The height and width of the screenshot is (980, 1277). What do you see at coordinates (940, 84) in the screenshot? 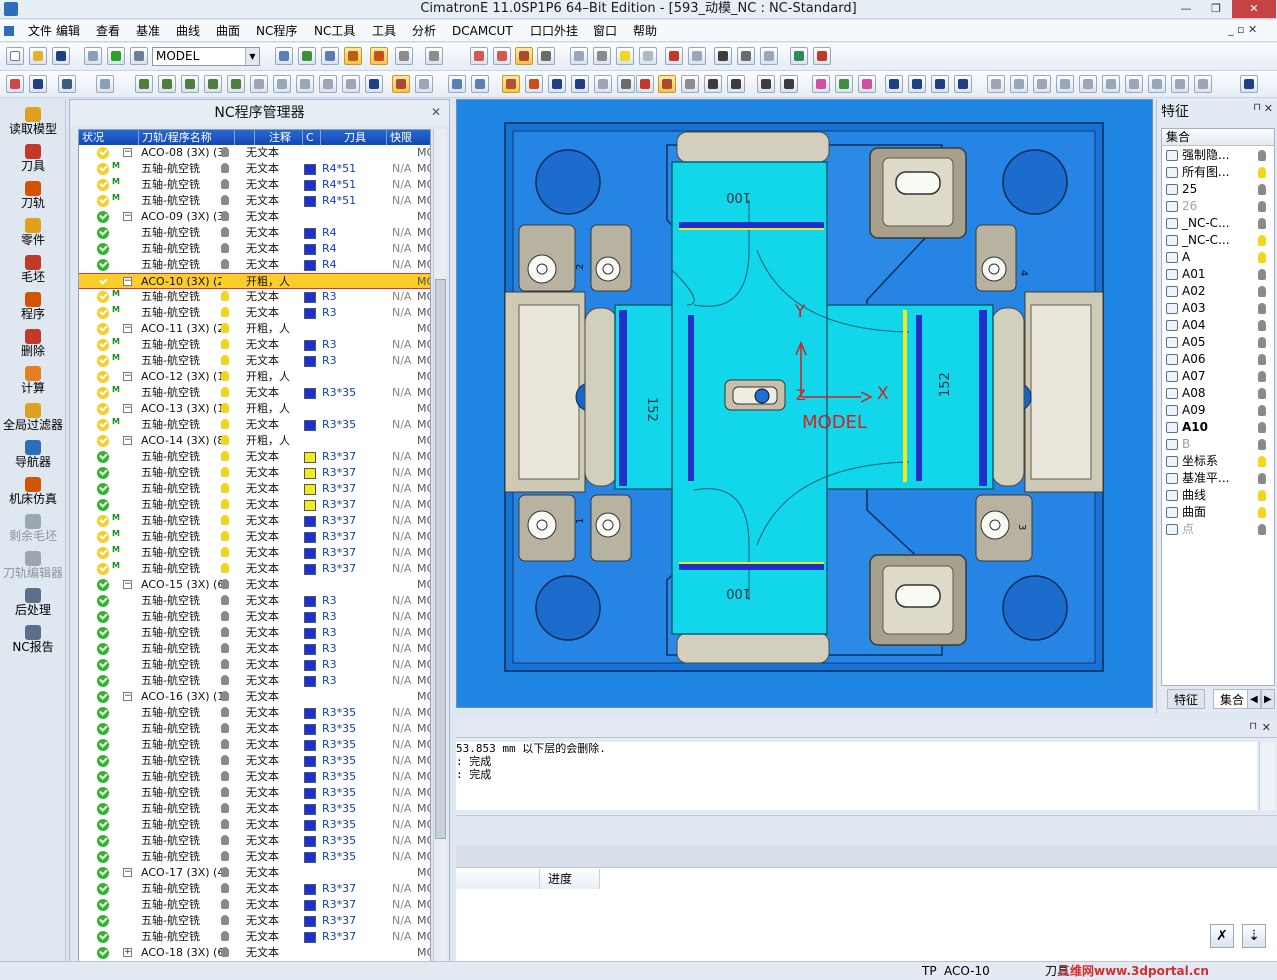
I see `axis-tool-3-icon` at bounding box center [940, 84].